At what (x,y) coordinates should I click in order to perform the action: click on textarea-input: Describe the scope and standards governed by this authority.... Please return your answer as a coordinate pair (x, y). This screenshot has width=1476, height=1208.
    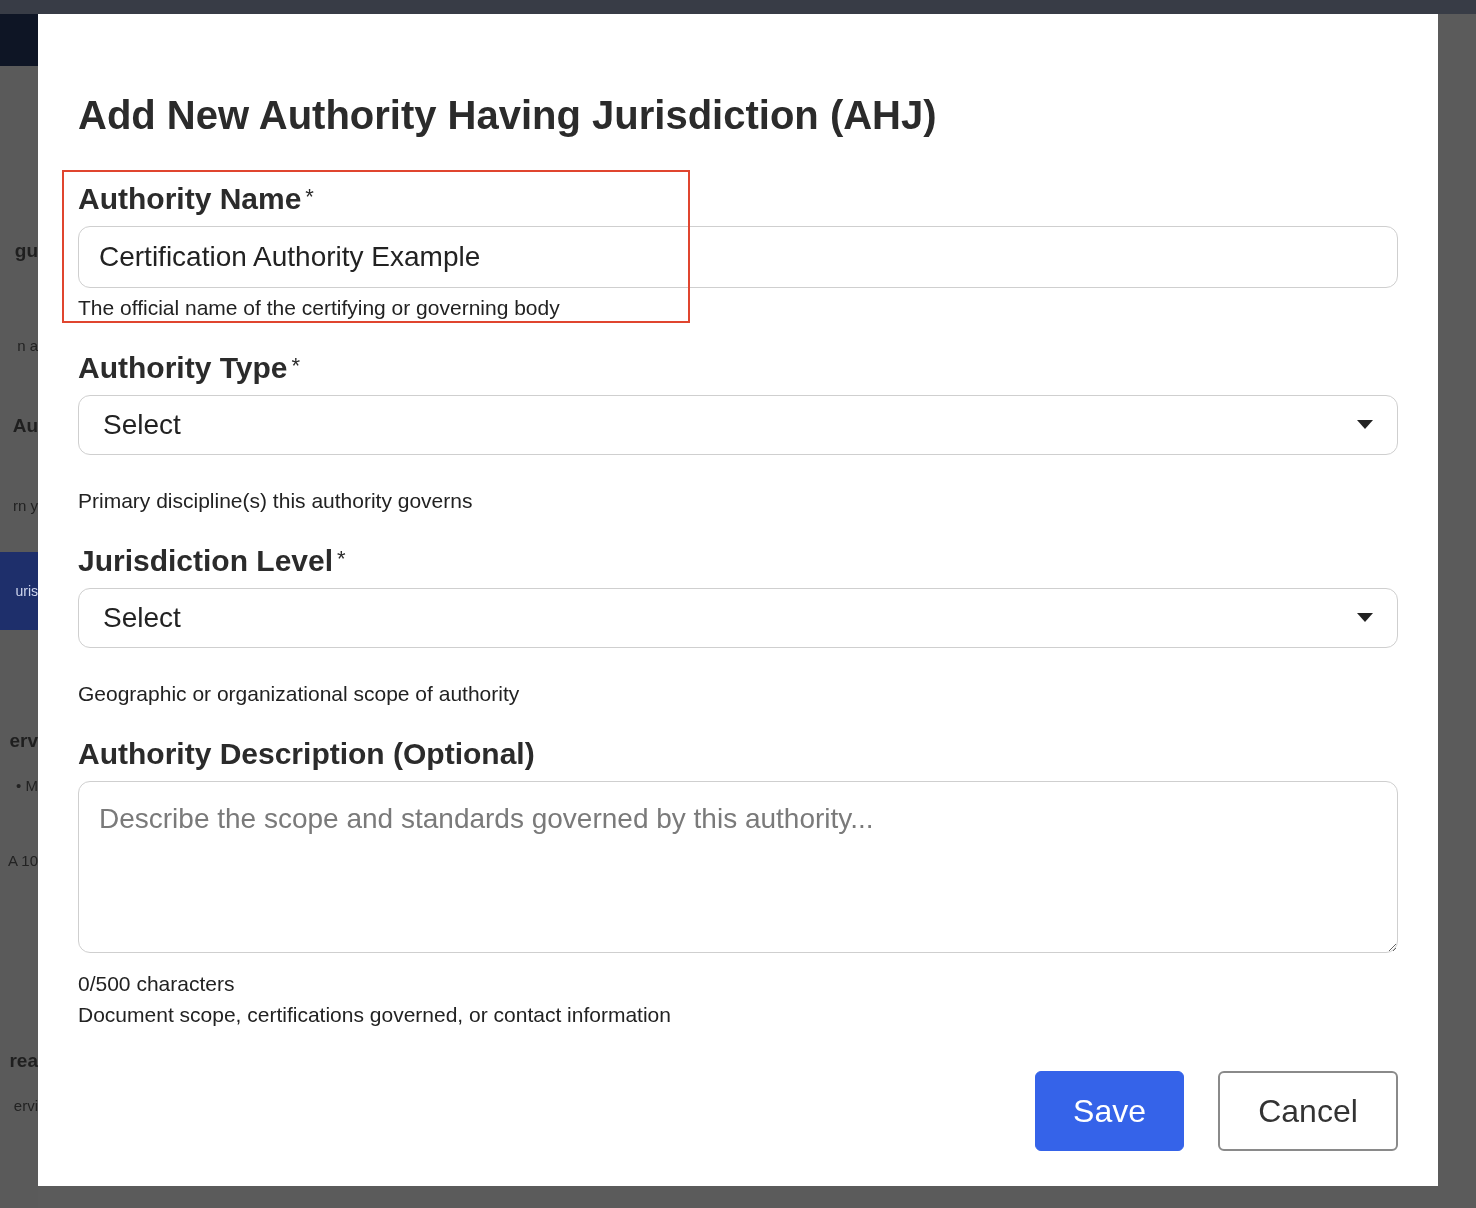
    Looking at the image, I should click on (738, 866).